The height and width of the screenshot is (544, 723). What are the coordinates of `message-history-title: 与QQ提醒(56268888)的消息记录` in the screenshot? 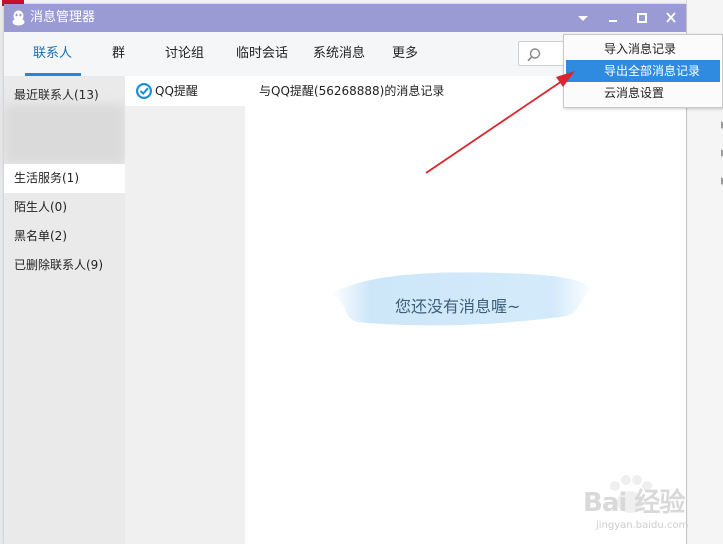 It's located at (352, 91).